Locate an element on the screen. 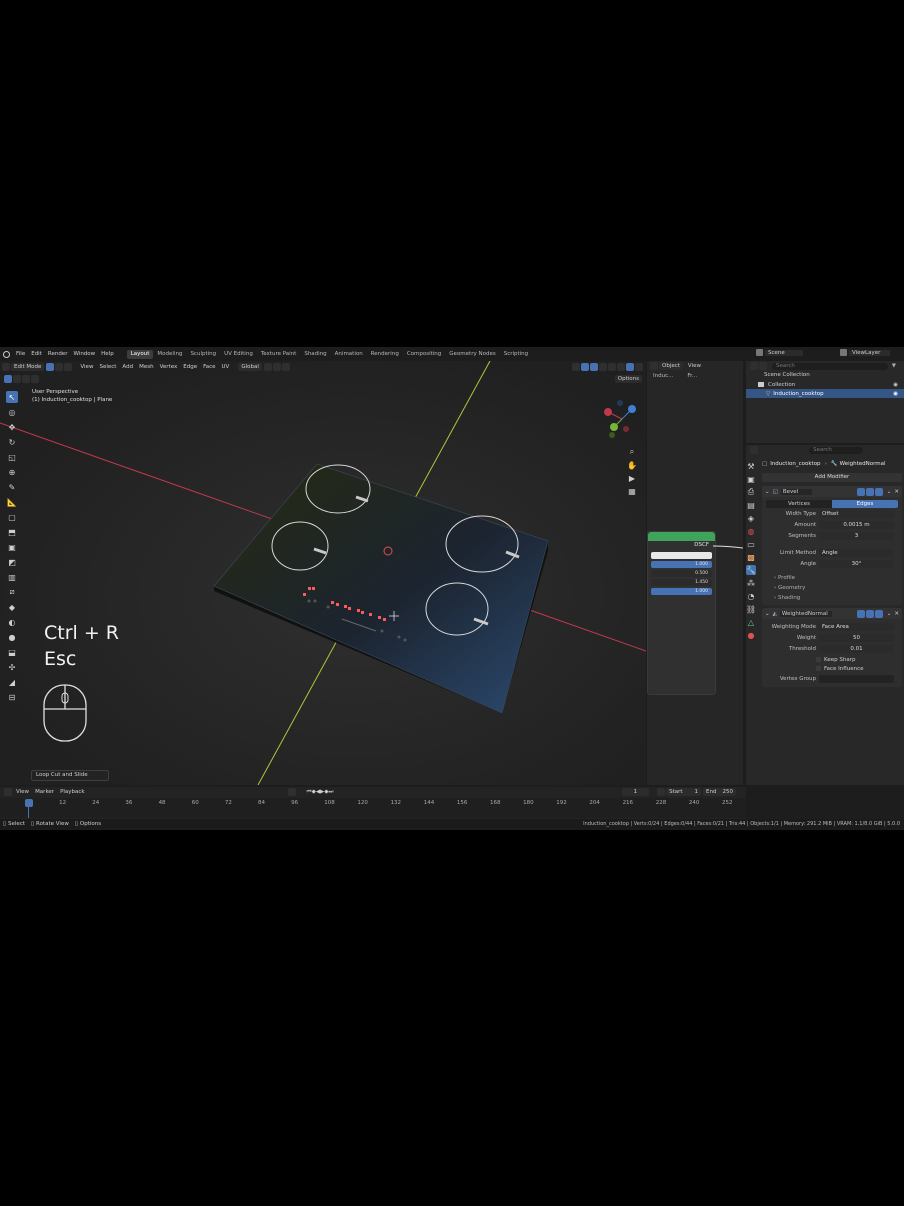 The height and width of the screenshot is (1206, 904). bevel-close-icon: ✕ is located at coordinates (896, 492).